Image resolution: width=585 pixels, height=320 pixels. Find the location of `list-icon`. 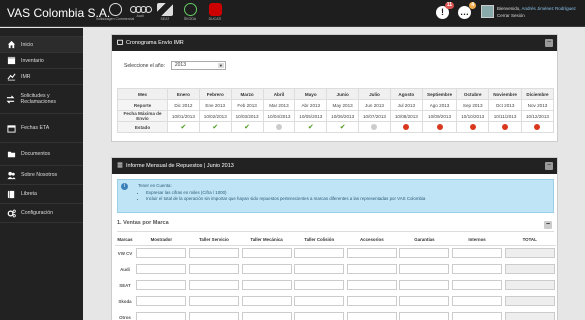

list-icon is located at coordinates (120, 166).